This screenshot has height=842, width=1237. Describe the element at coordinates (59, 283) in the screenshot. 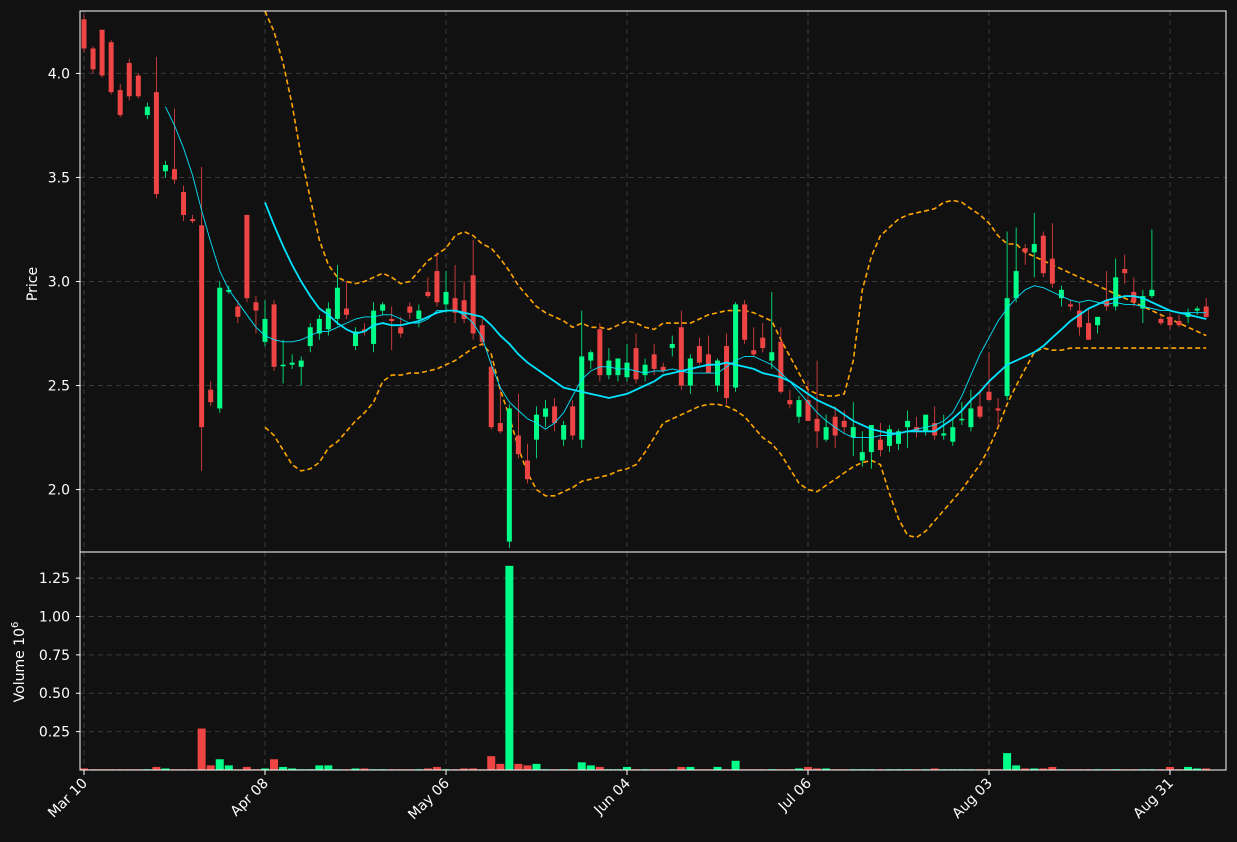

I see `price-tick-label: 3.0` at that location.